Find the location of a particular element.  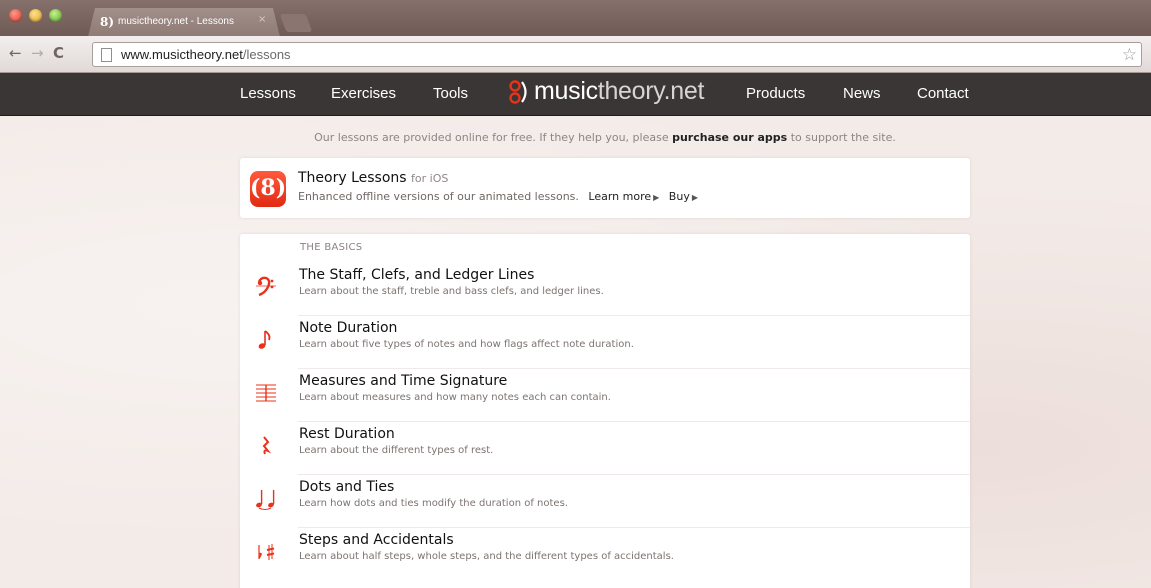

browser-toolbar: ← → C www.musictheory.net/lessons ☆ is located at coordinates (575, 54).